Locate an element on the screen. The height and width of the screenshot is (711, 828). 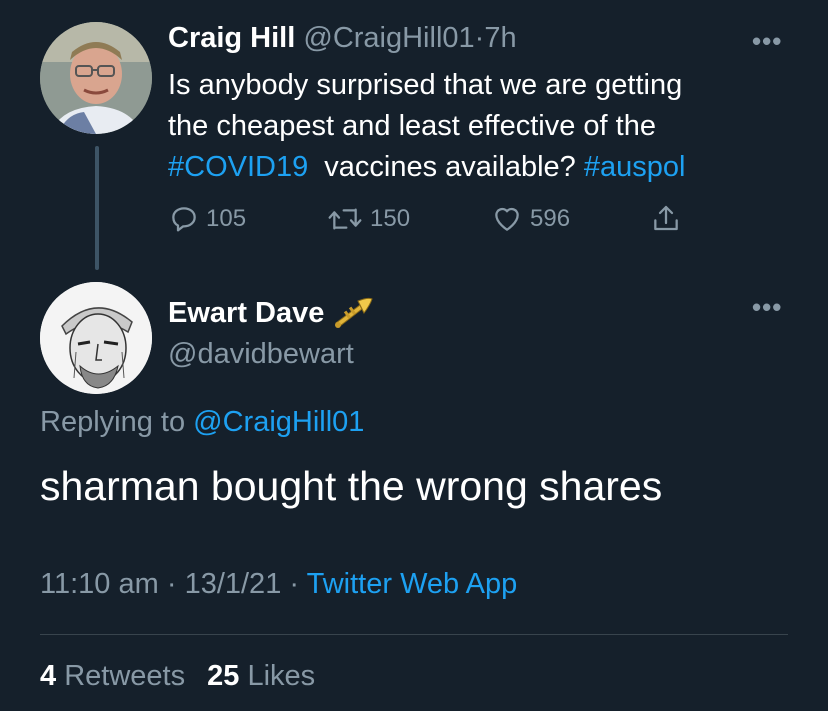
reply-icon is located at coordinates (184, 219).